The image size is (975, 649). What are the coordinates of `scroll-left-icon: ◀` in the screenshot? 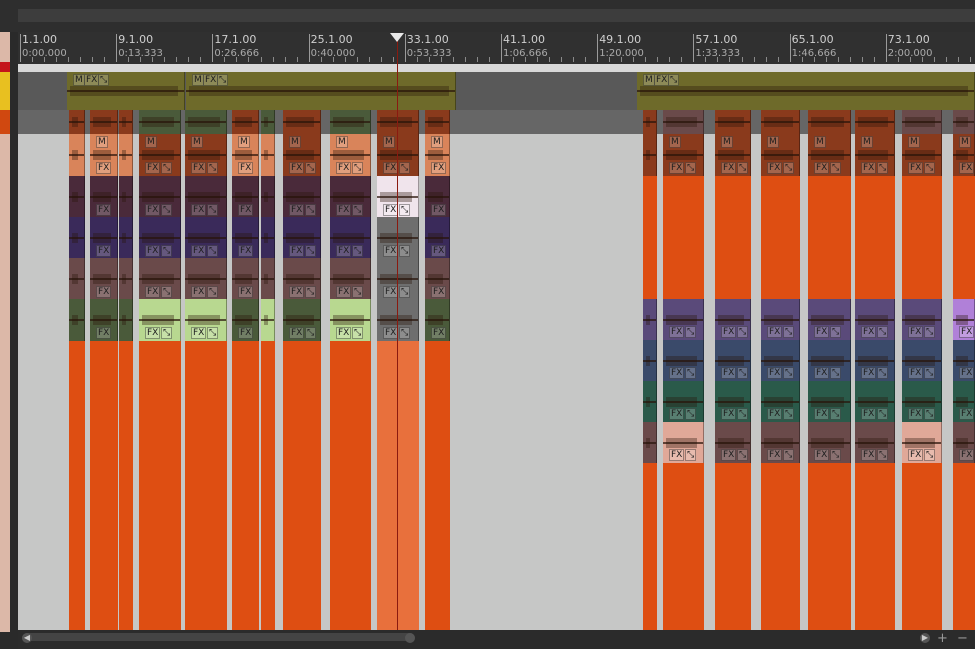 It's located at (27, 638).